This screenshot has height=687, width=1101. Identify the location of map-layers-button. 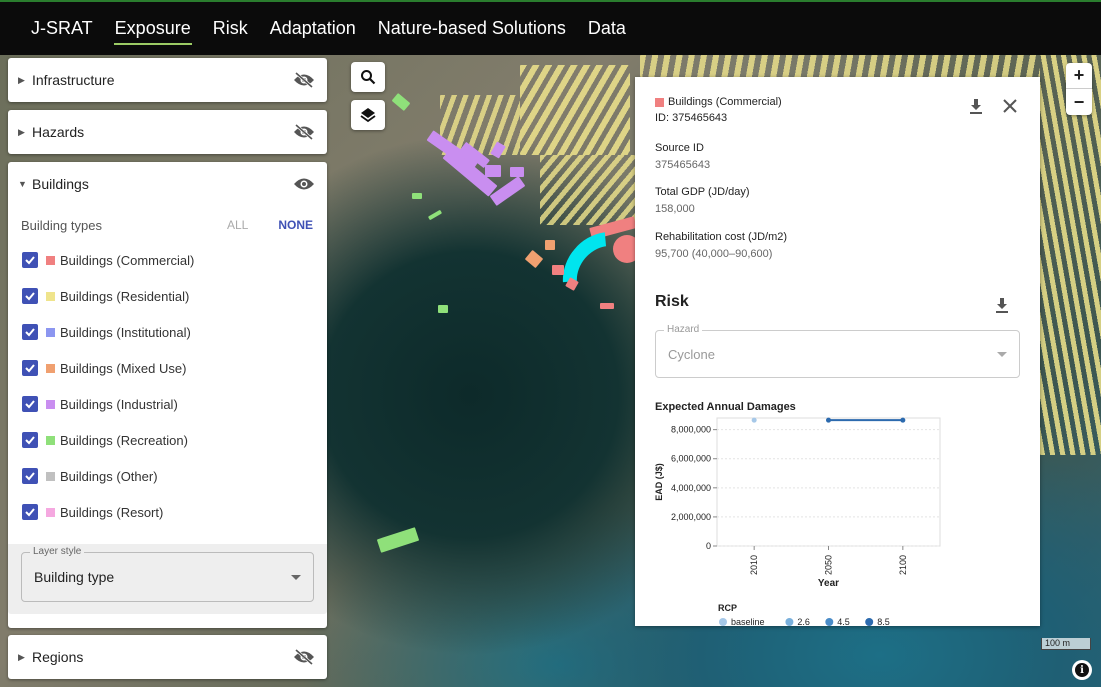
(368, 115).